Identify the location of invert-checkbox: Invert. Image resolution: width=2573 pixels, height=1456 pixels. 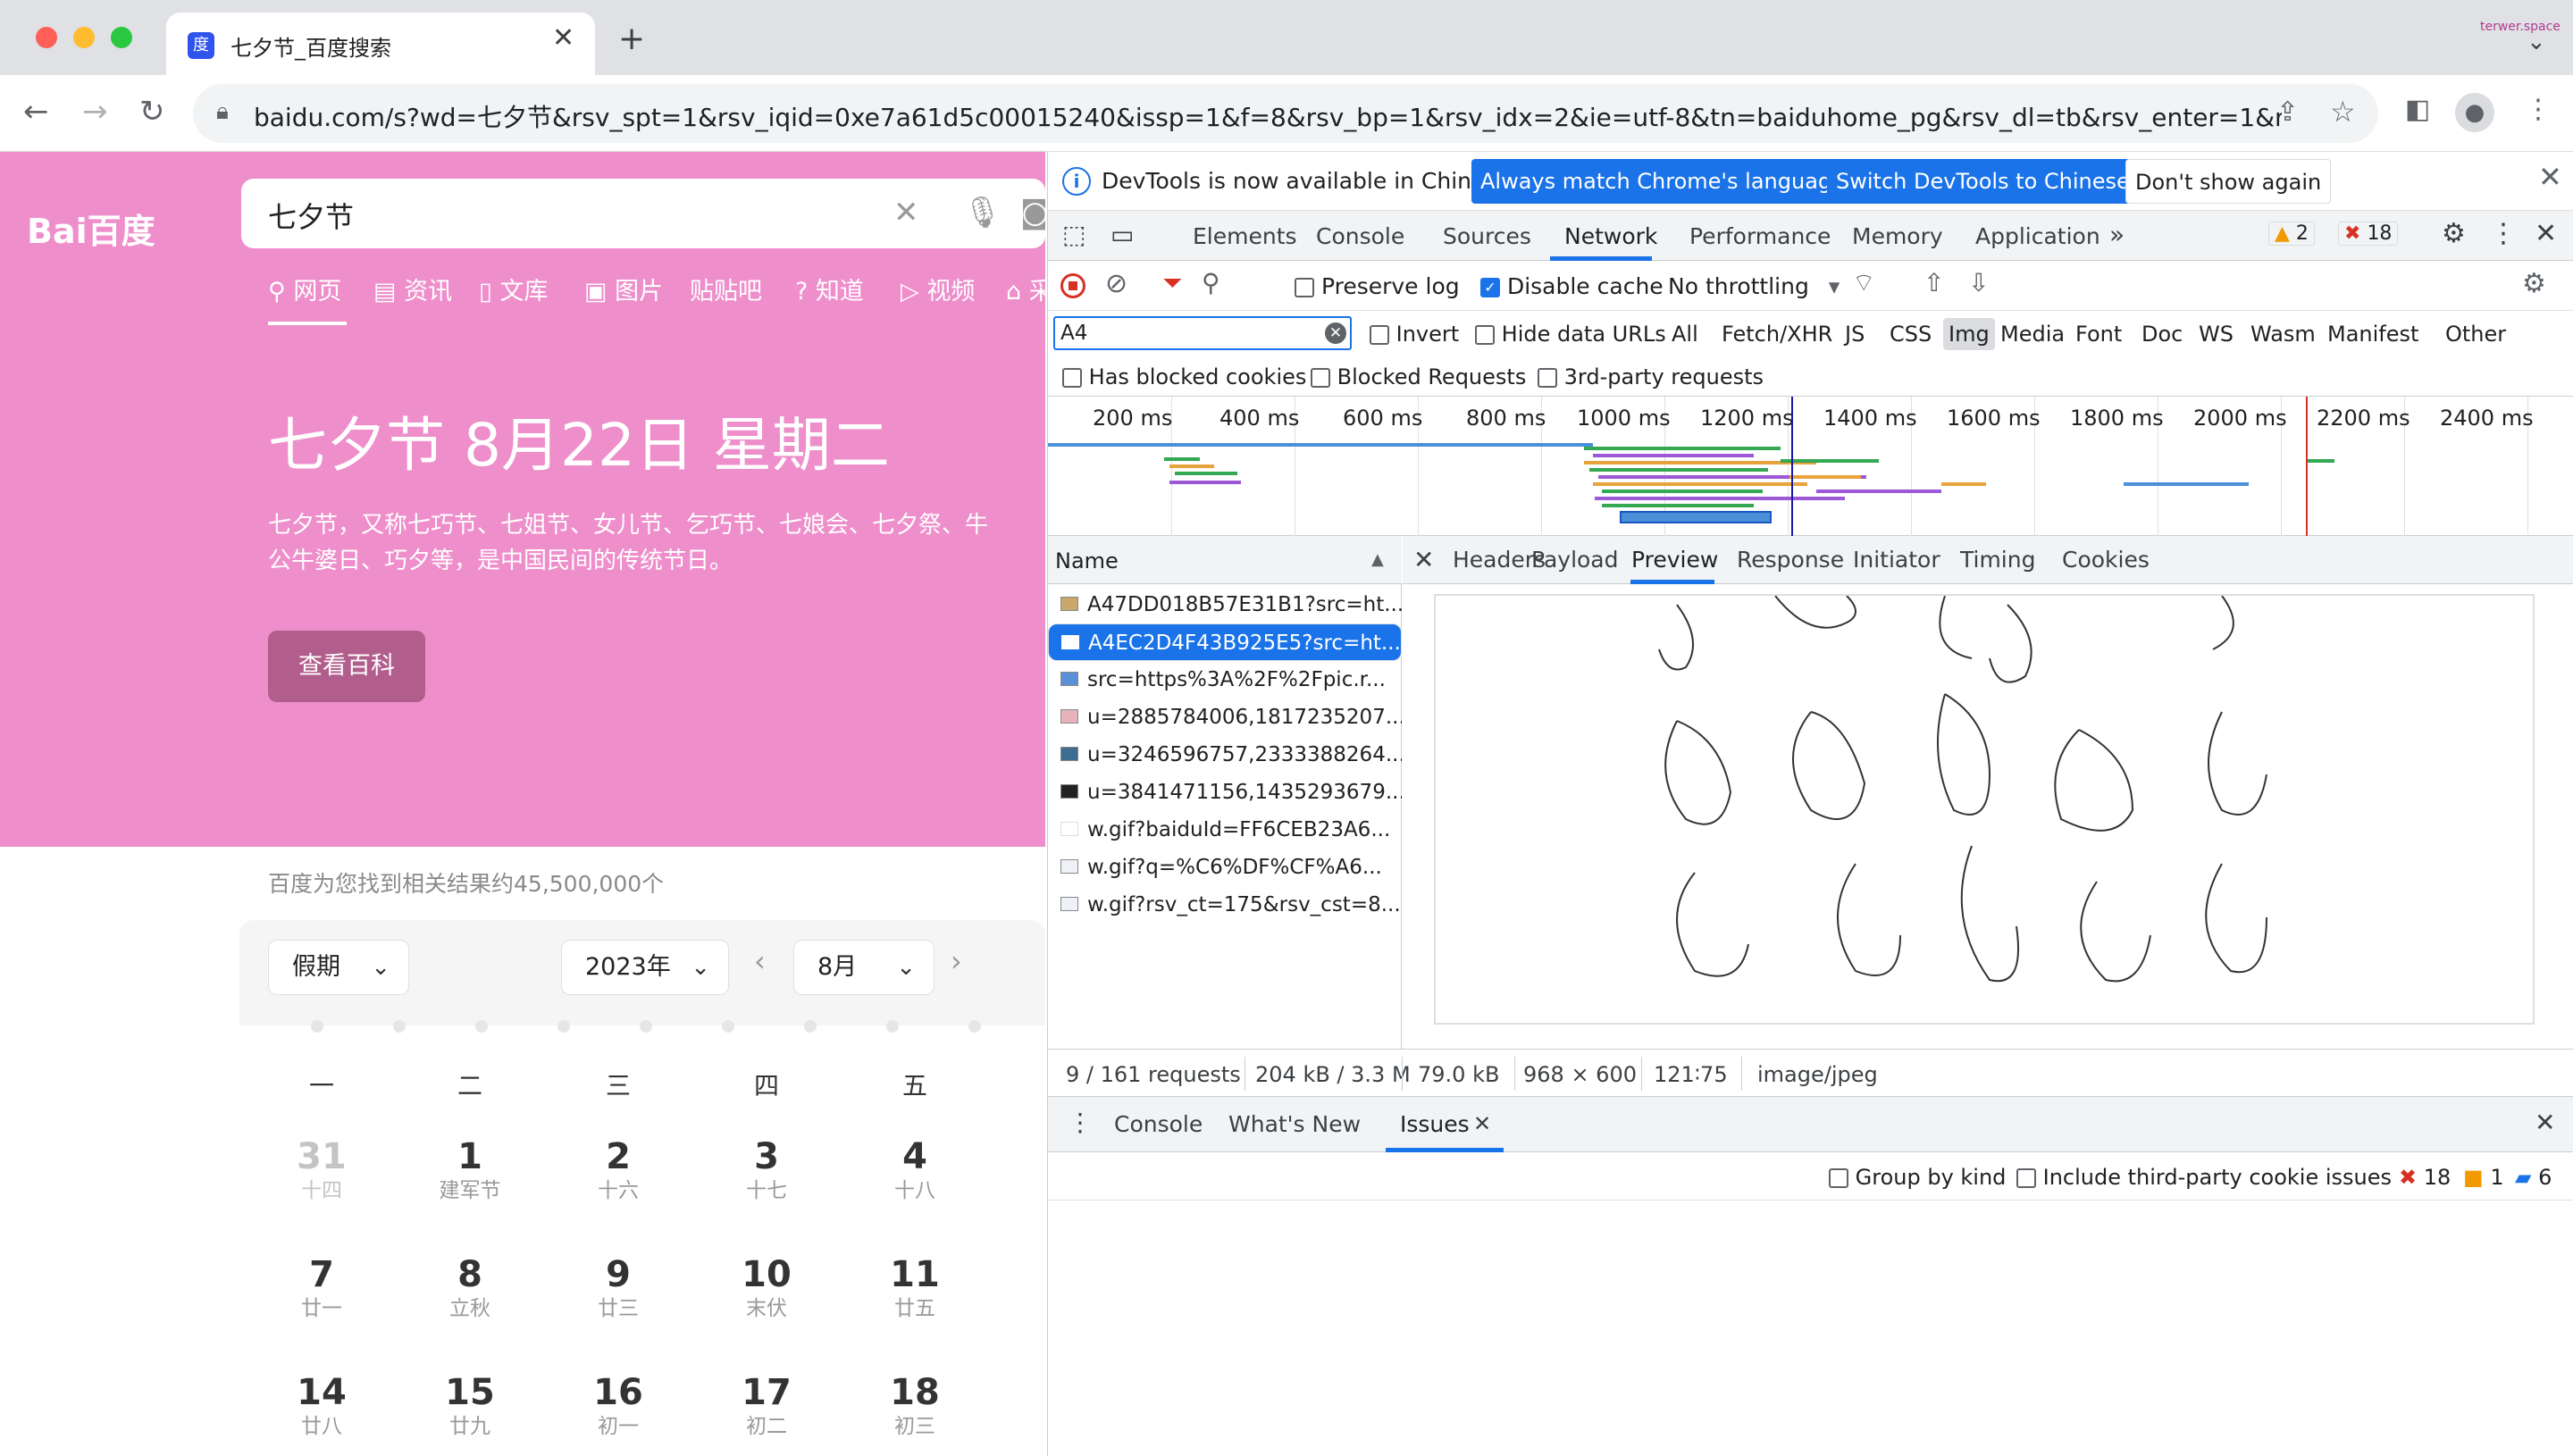
(1414, 334).